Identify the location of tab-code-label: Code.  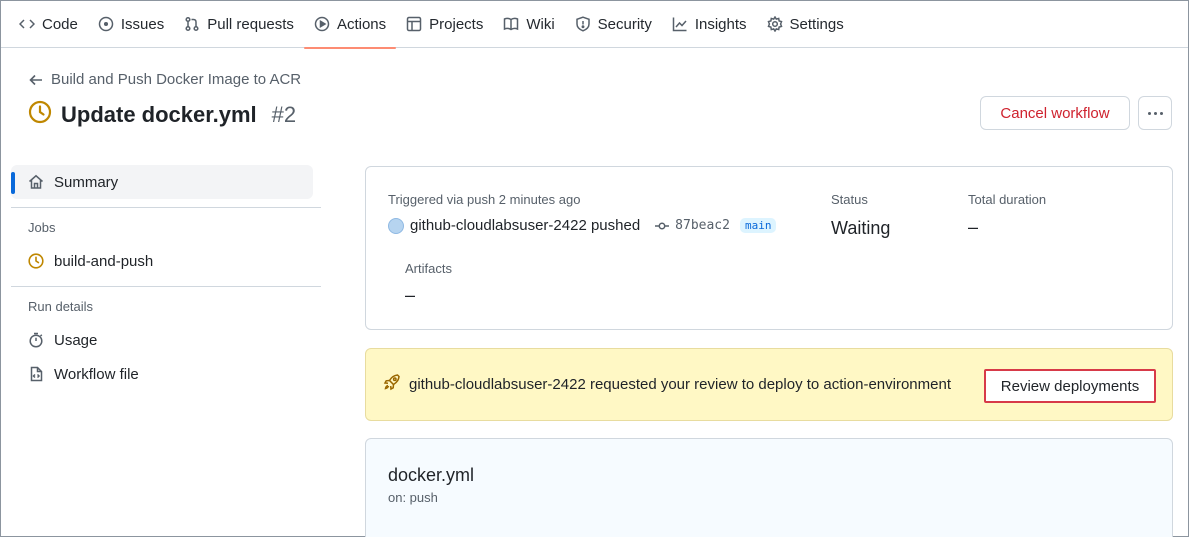
(60, 24).